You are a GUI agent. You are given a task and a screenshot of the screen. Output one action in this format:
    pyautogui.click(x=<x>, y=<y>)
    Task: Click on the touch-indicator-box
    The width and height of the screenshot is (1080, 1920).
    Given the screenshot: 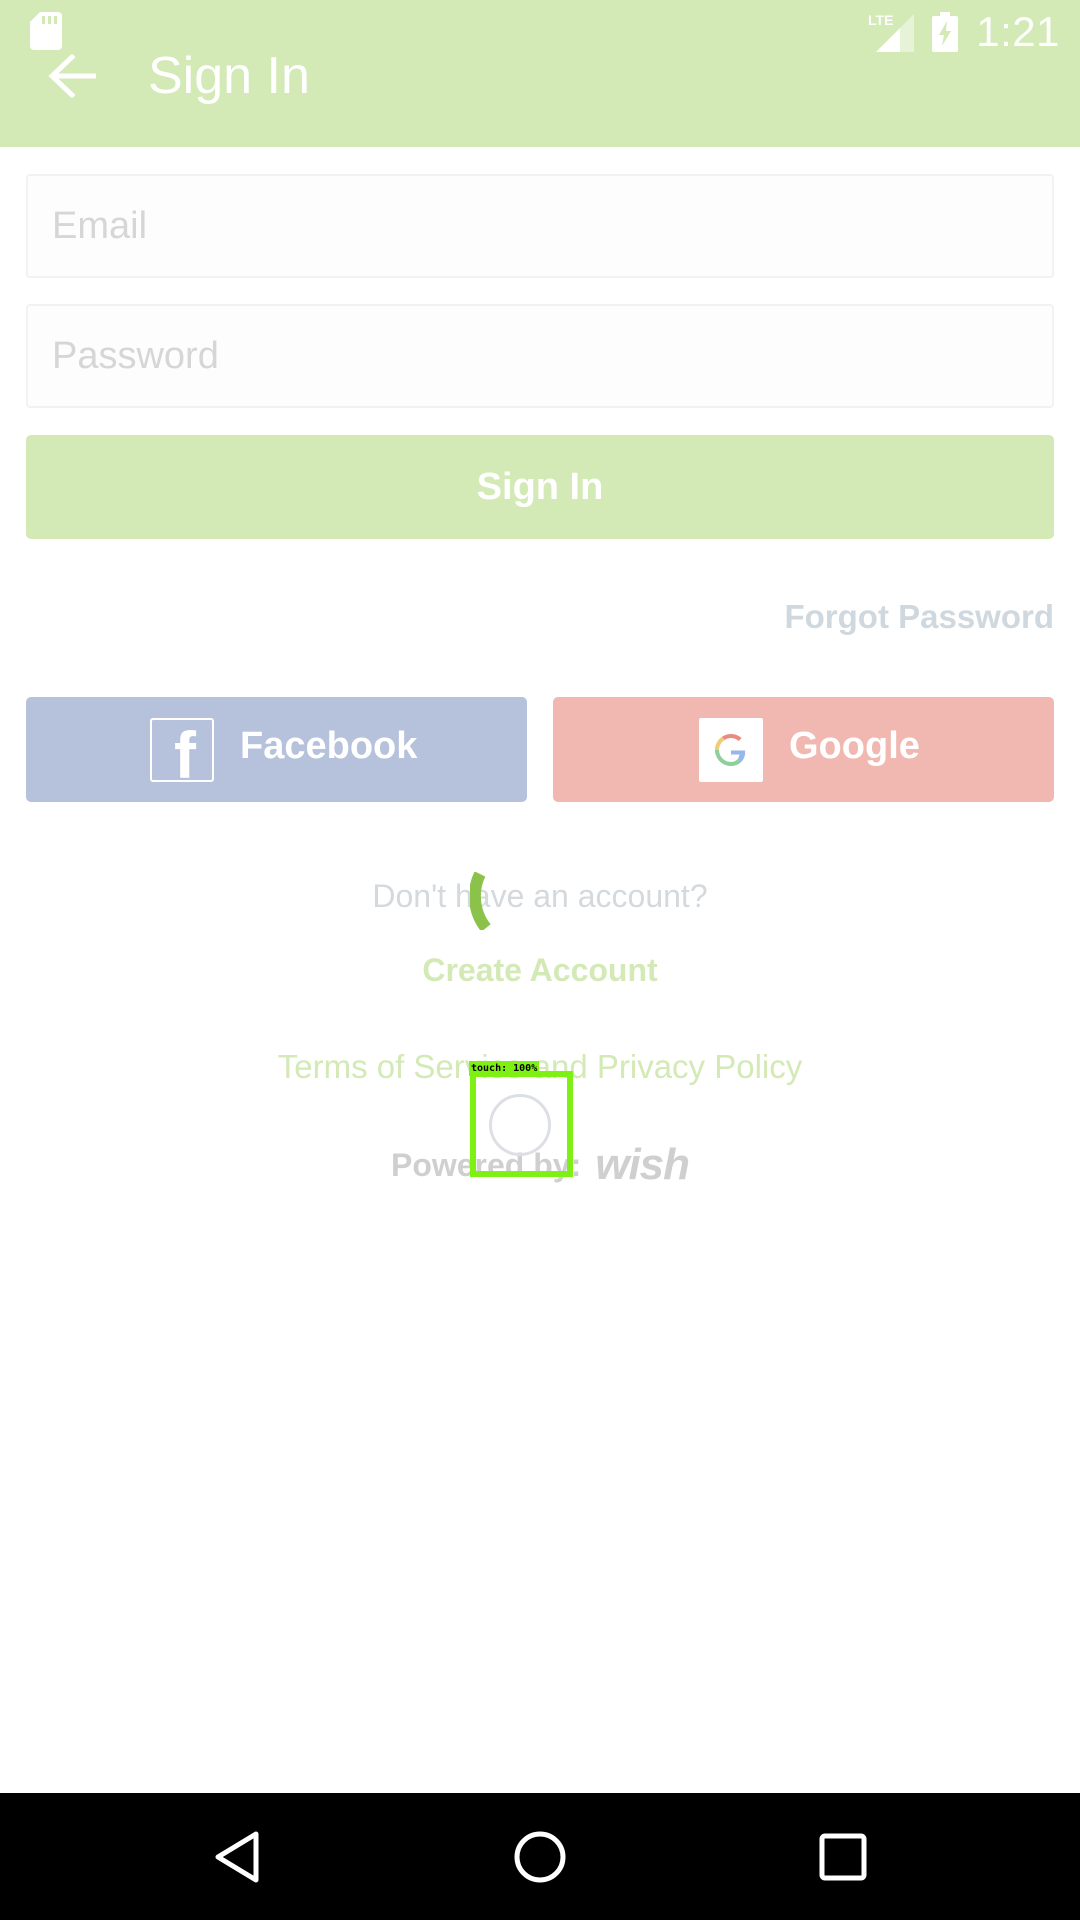 What is the action you would take?
    pyautogui.click(x=521, y=1124)
    